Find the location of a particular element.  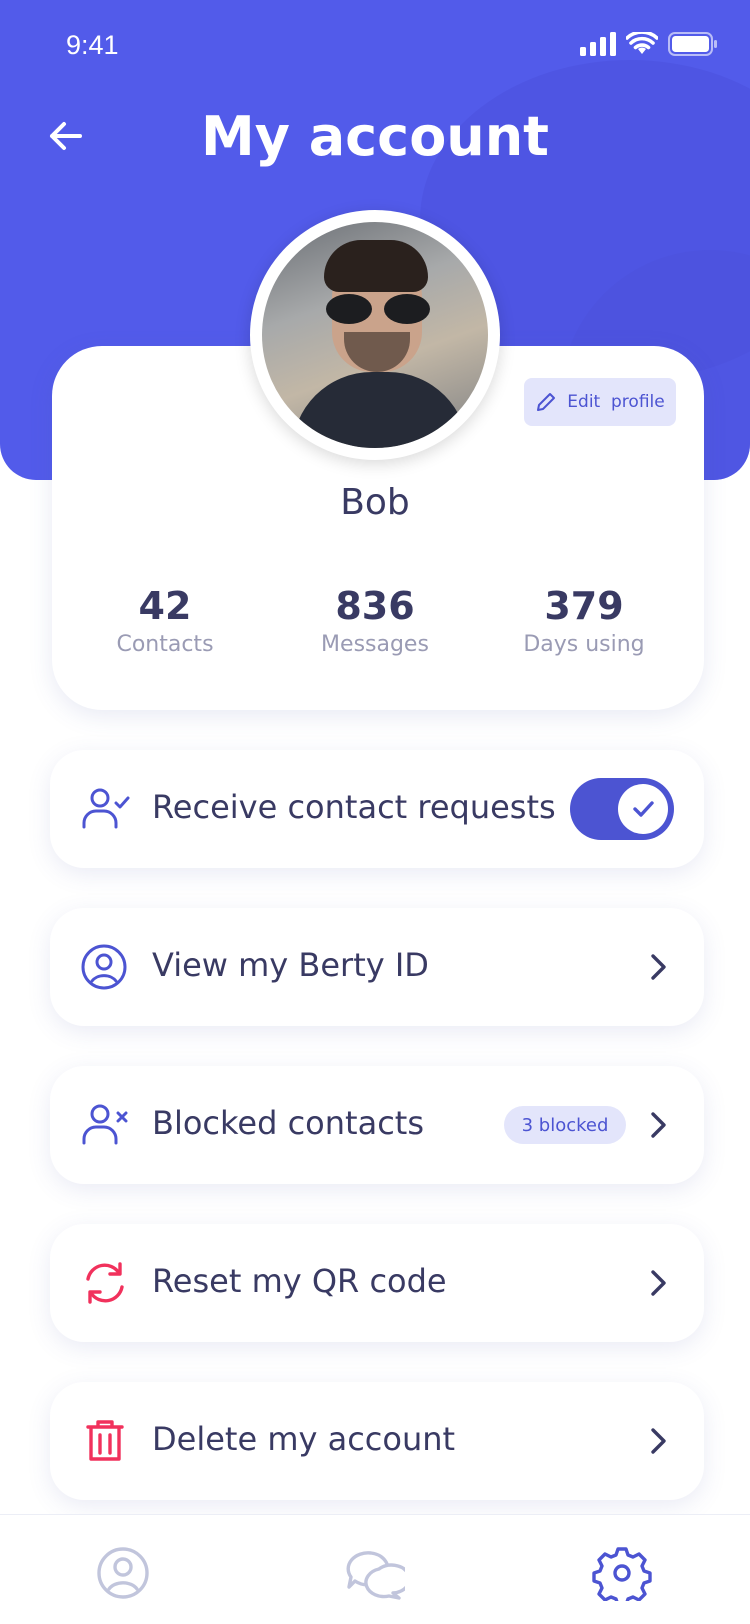

status-icons is located at coordinates (649, 44).